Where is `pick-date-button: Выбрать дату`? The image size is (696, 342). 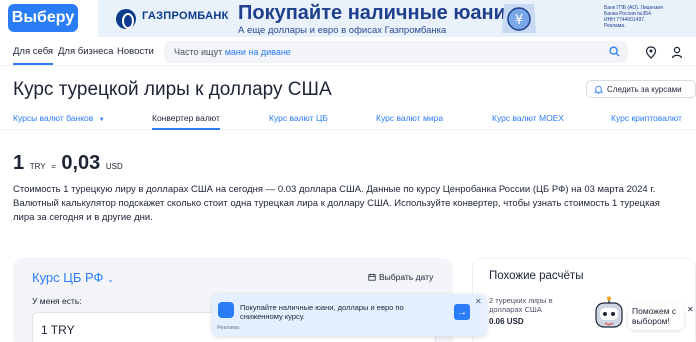
pick-date-button: Выбрать дату is located at coordinates (400, 277).